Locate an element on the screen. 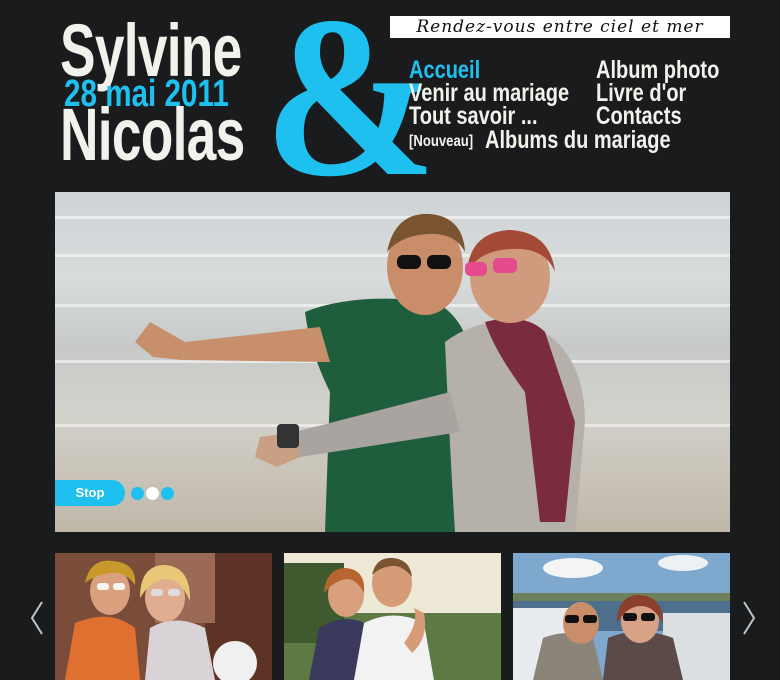 The width and height of the screenshot is (780, 680). chevron-left-icon is located at coordinates (37, 618).